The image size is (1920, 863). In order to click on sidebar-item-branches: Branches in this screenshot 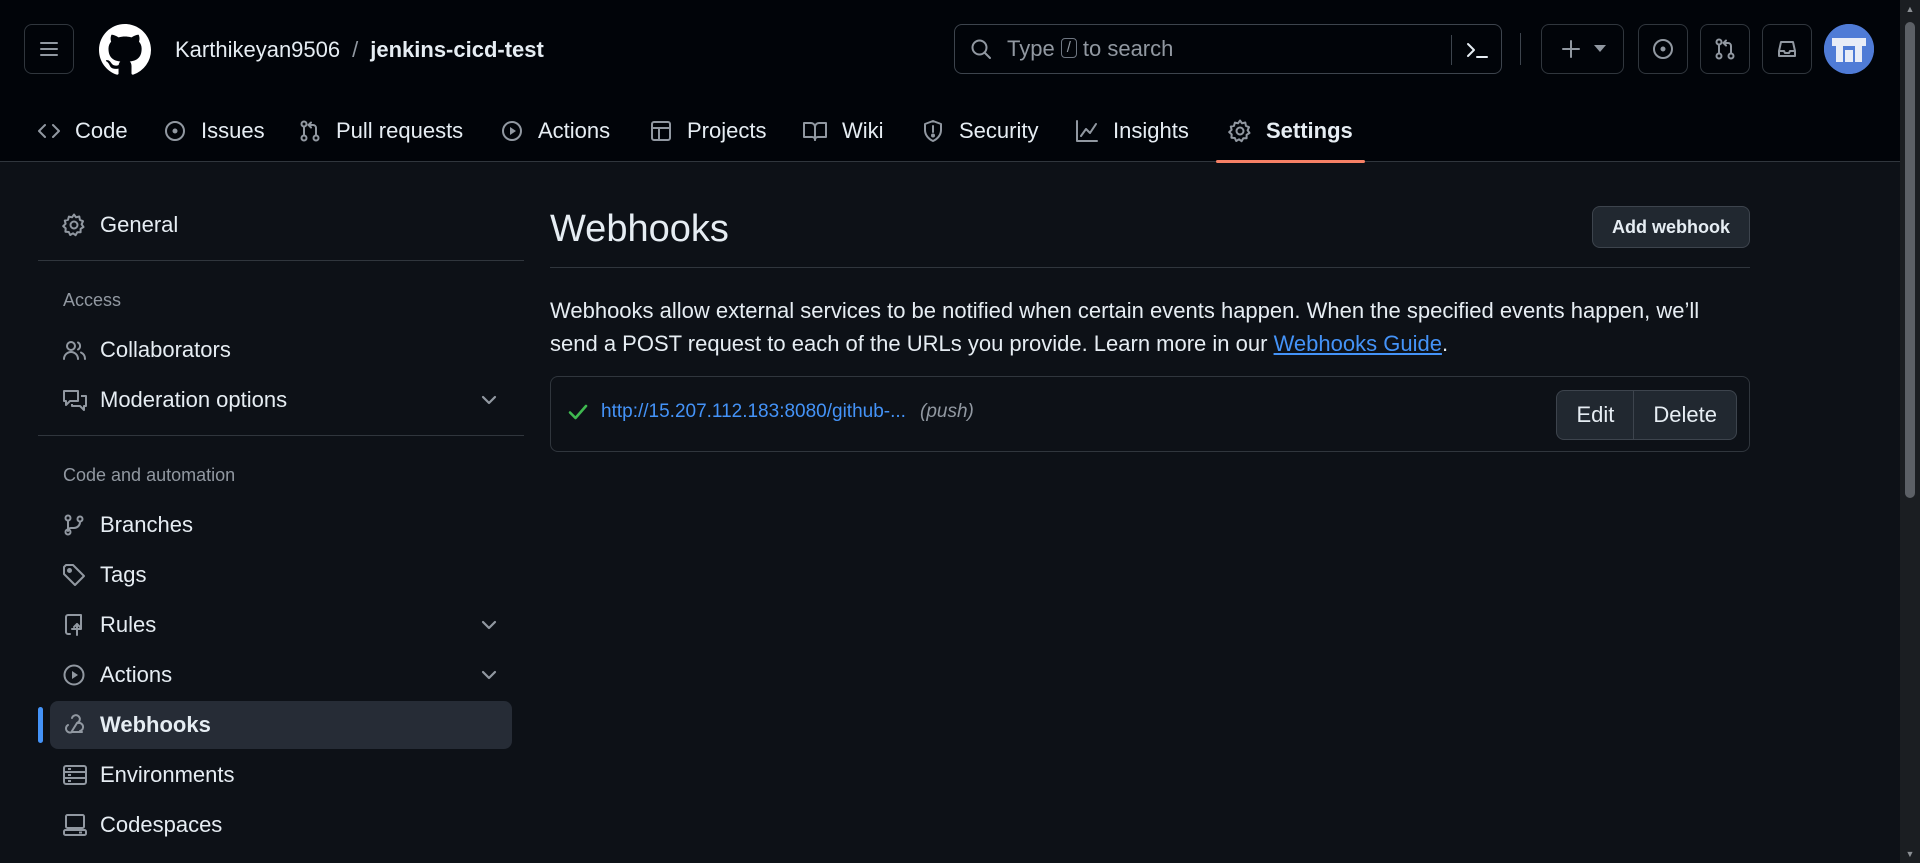, I will do `click(281, 525)`.